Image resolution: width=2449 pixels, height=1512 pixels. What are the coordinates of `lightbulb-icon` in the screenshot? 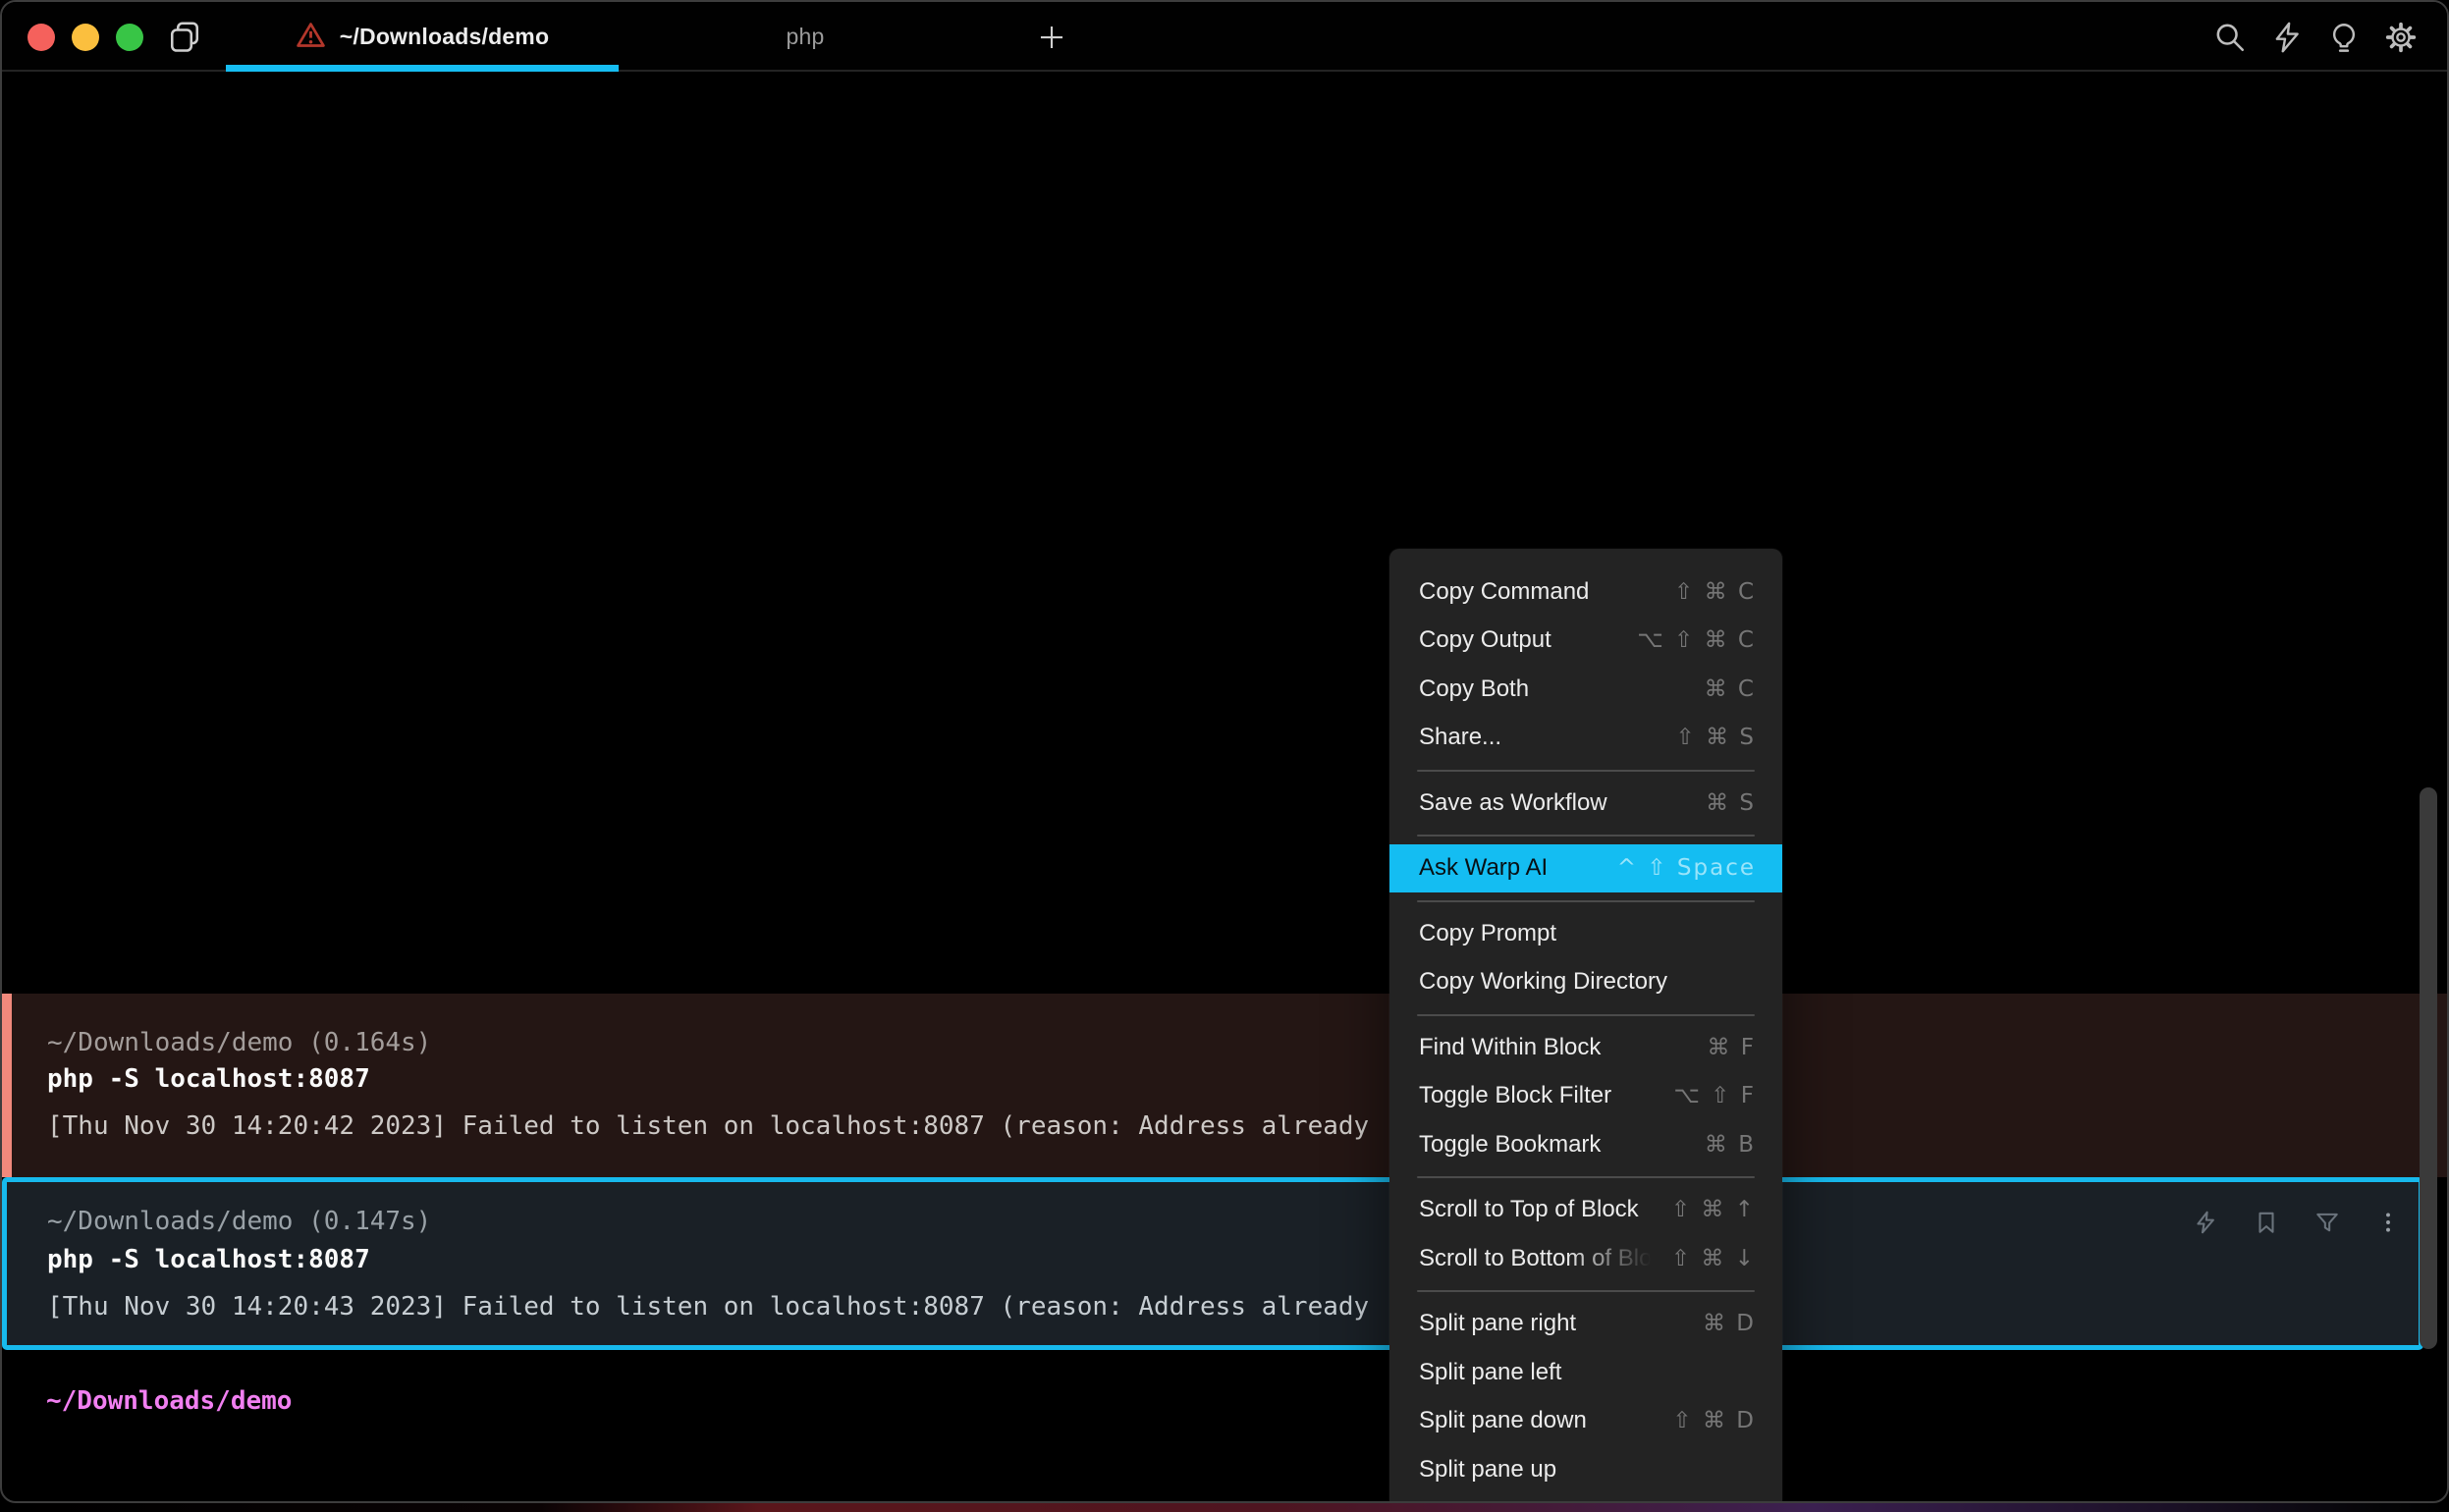 It's located at (2344, 38).